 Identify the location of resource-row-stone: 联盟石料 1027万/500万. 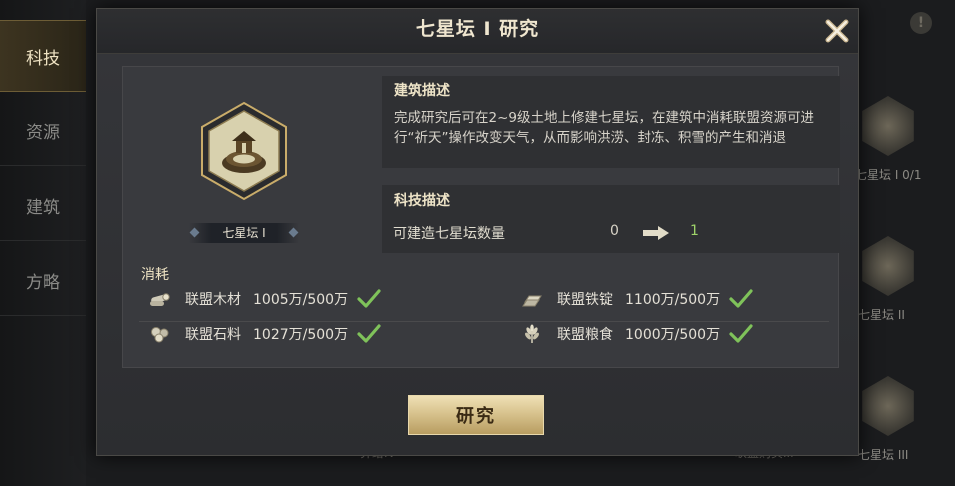
(265, 334).